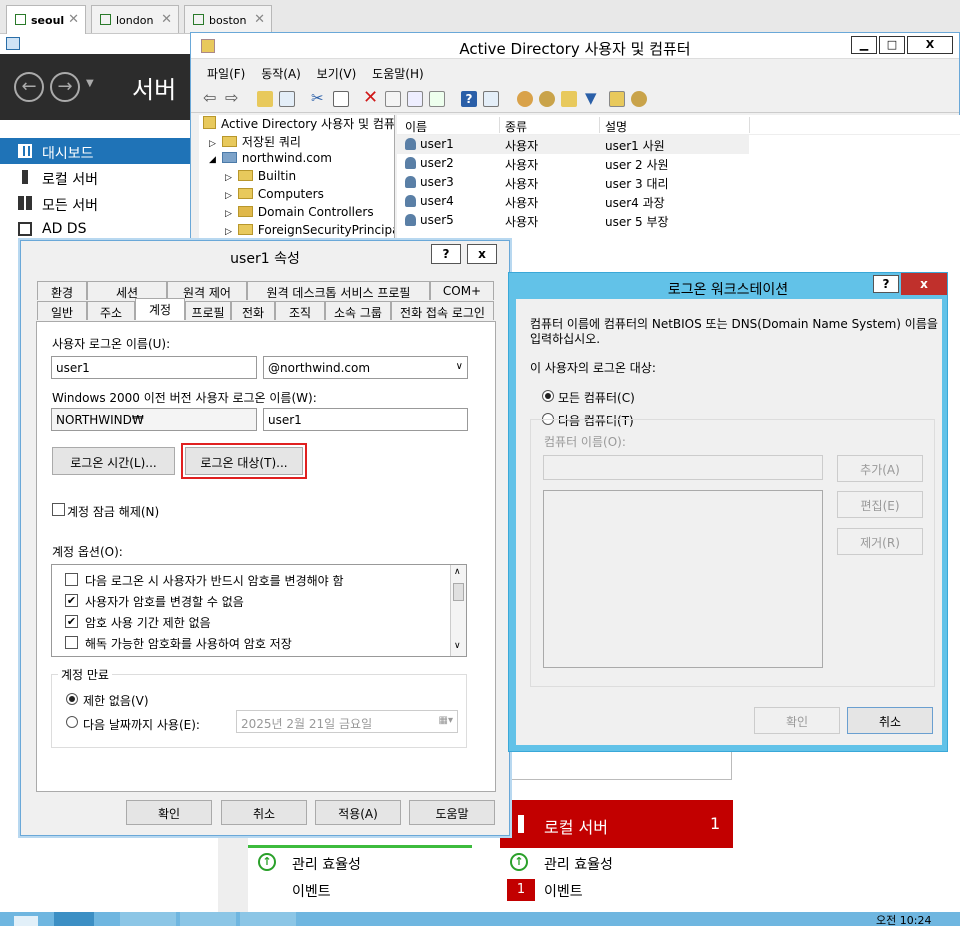 Image resolution: width=960 pixels, height=928 pixels. I want to click on vm-tab-london: london ✕, so click(135, 19).